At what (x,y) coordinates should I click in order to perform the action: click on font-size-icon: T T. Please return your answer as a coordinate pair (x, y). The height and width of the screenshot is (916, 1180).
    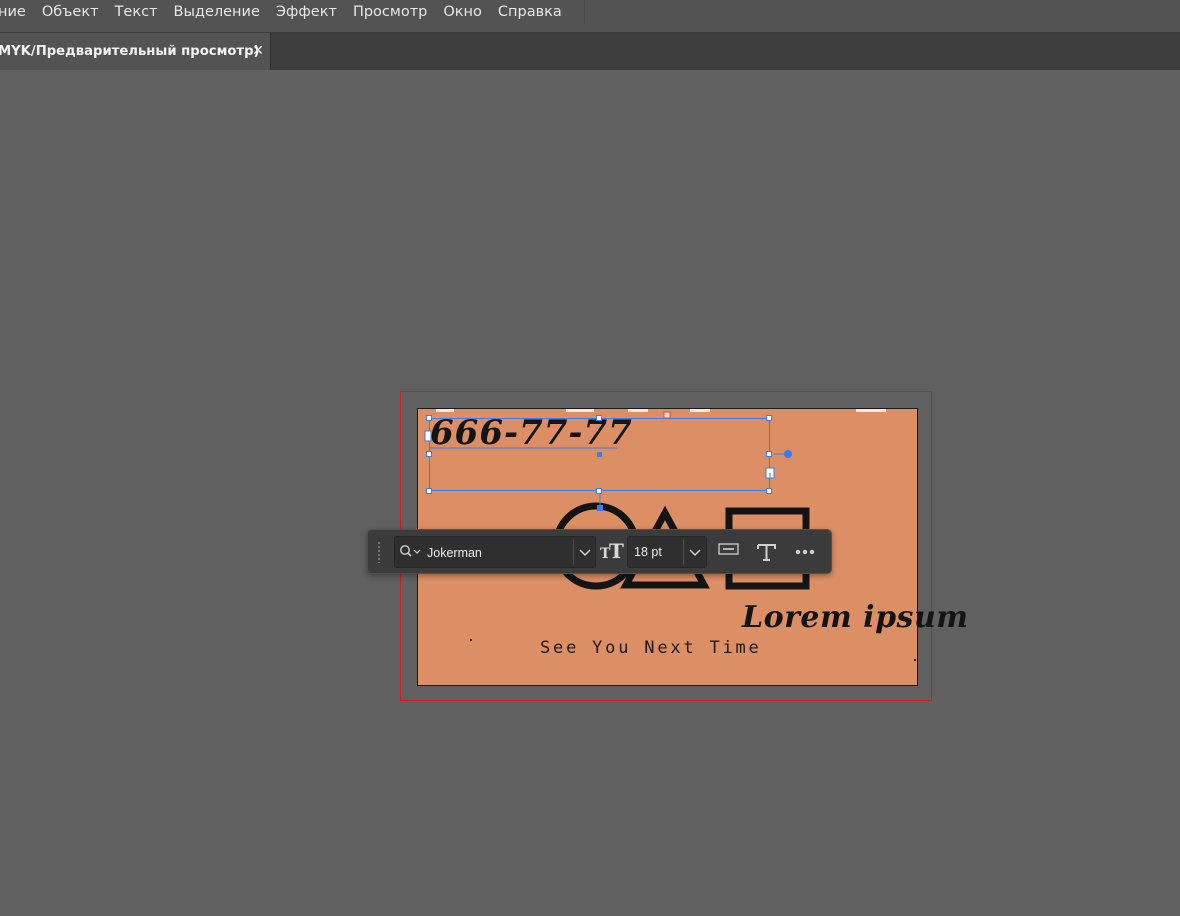
    Looking at the image, I should click on (612, 551).